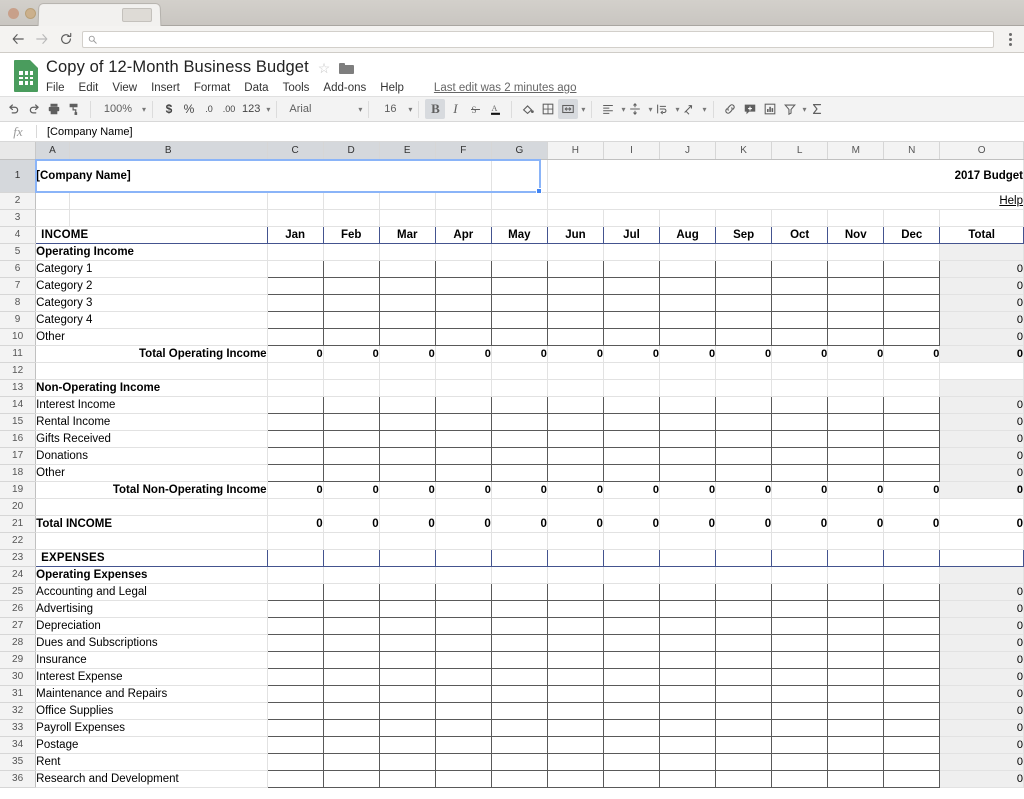  What do you see at coordinates (463, 285) in the screenshot?
I see `input-cell-Apr-r7` at bounding box center [463, 285].